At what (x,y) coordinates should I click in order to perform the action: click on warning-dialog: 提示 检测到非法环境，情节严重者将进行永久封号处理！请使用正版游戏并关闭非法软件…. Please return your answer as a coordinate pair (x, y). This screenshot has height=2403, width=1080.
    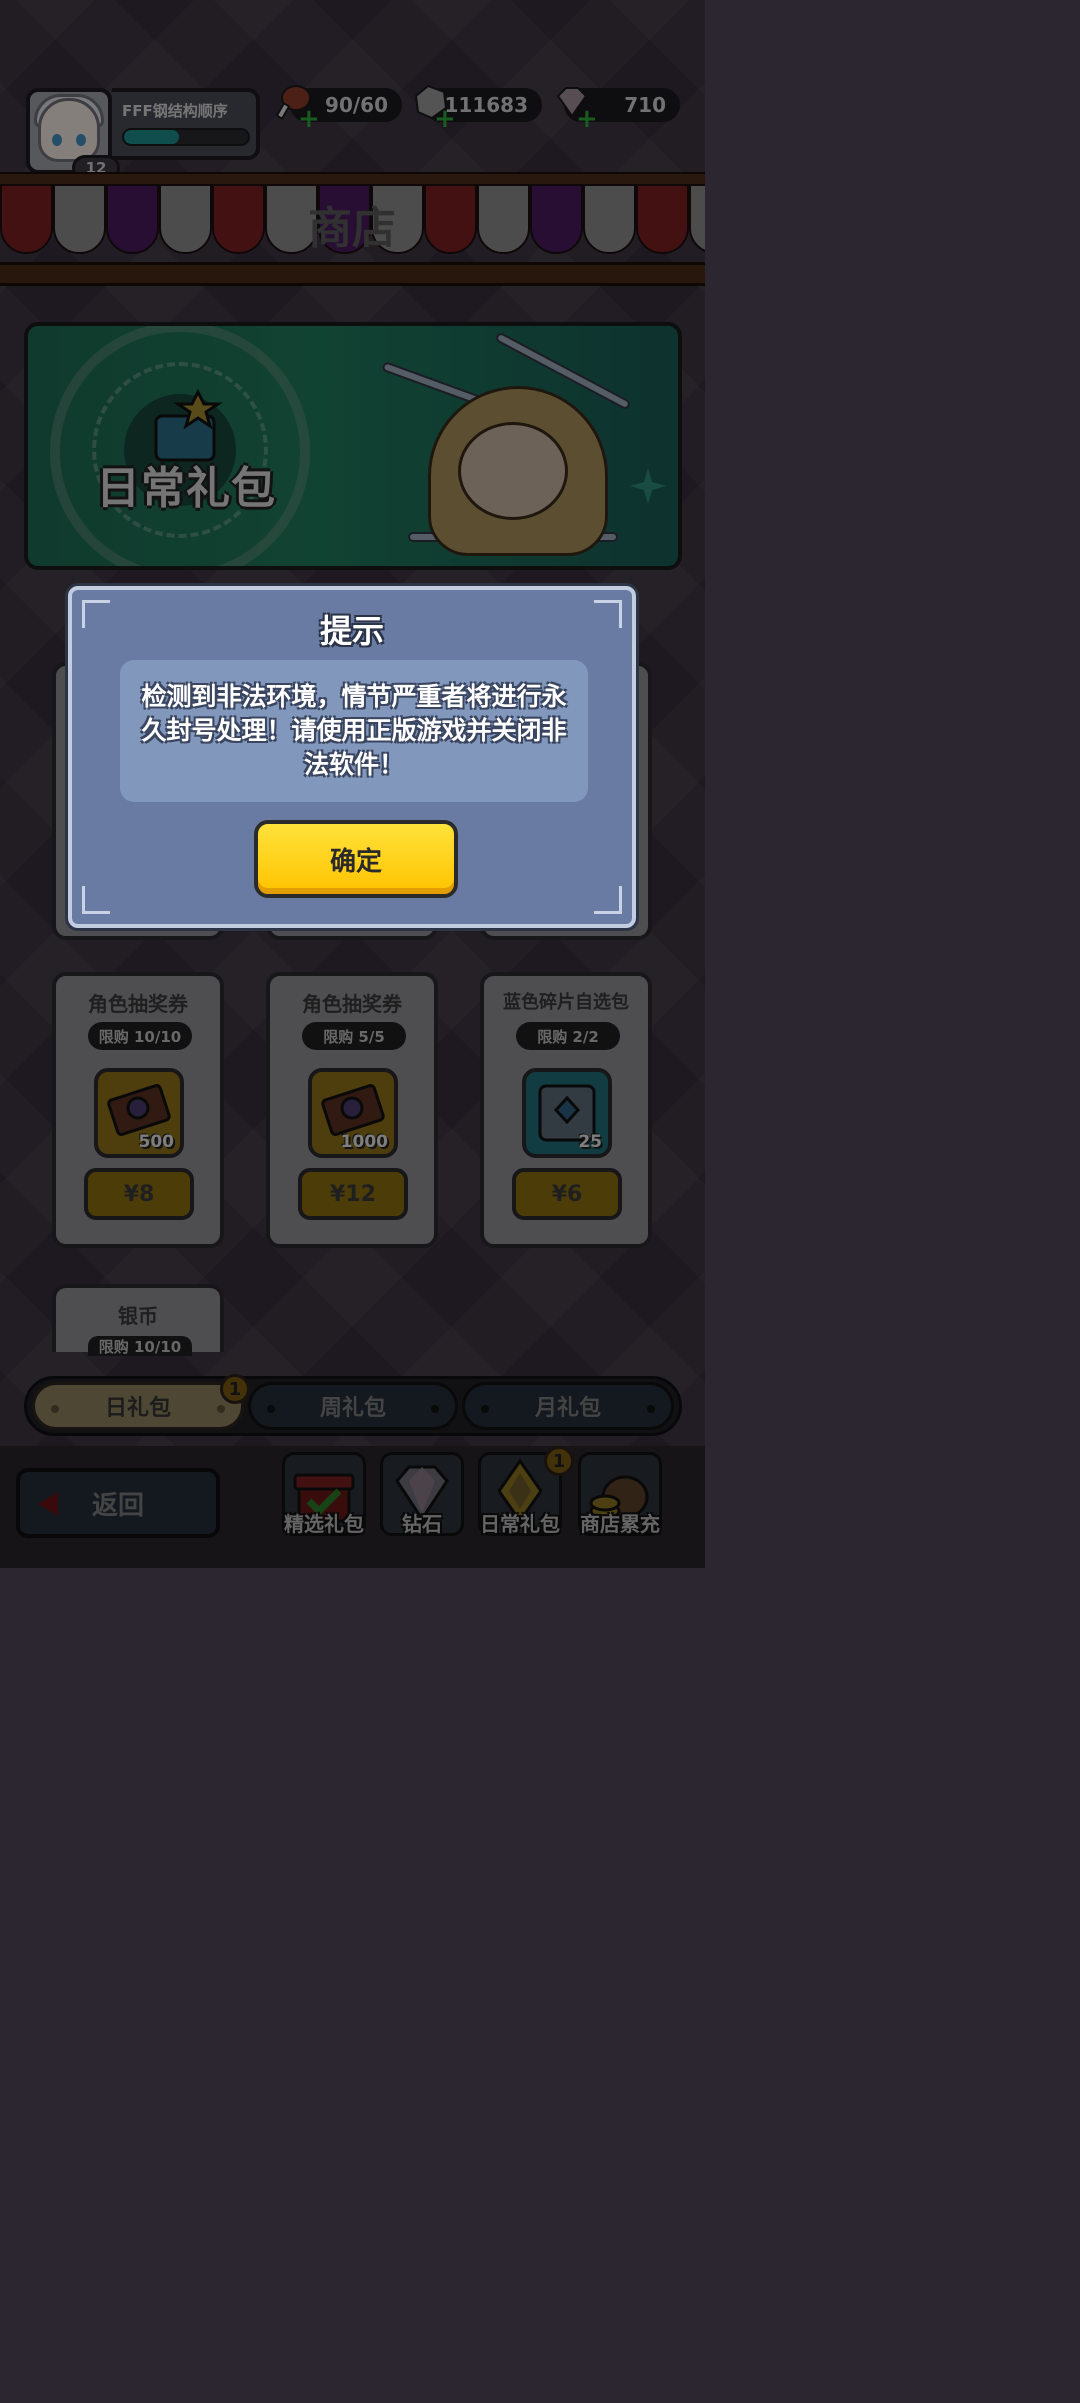
    Looking at the image, I should click on (352, 757).